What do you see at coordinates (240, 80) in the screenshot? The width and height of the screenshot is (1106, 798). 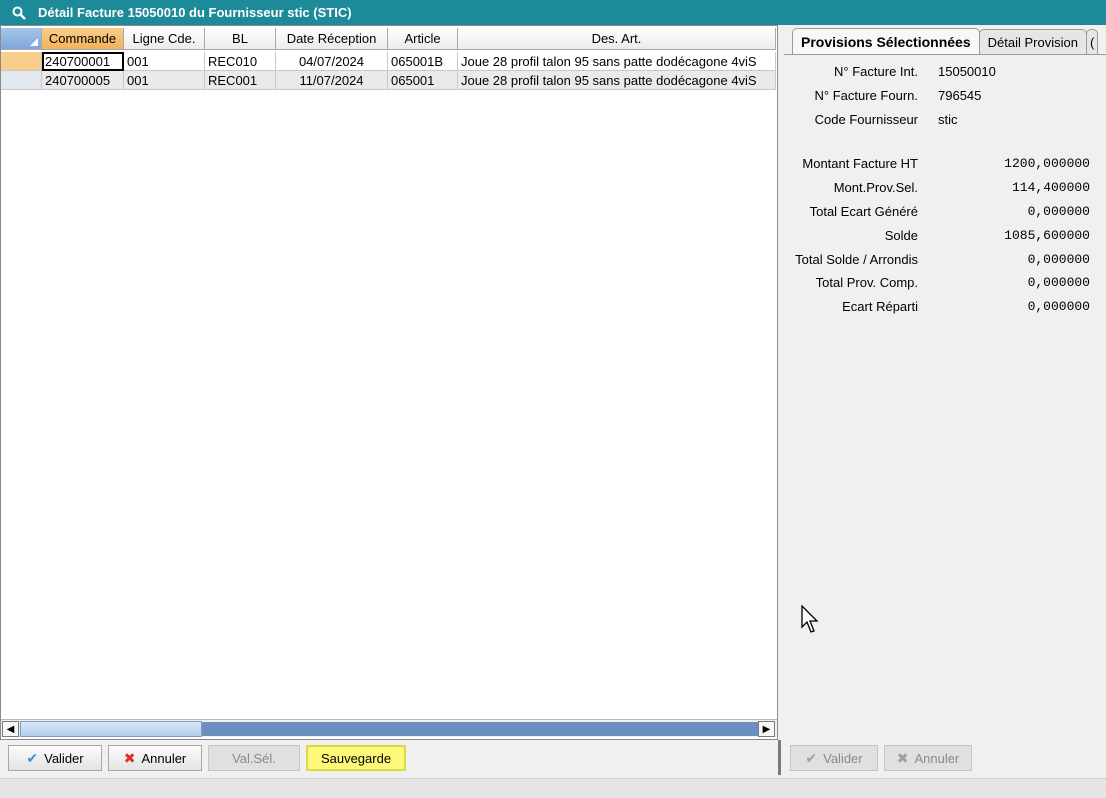 I see `table-cell: REC001` at bounding box center [240, 80].